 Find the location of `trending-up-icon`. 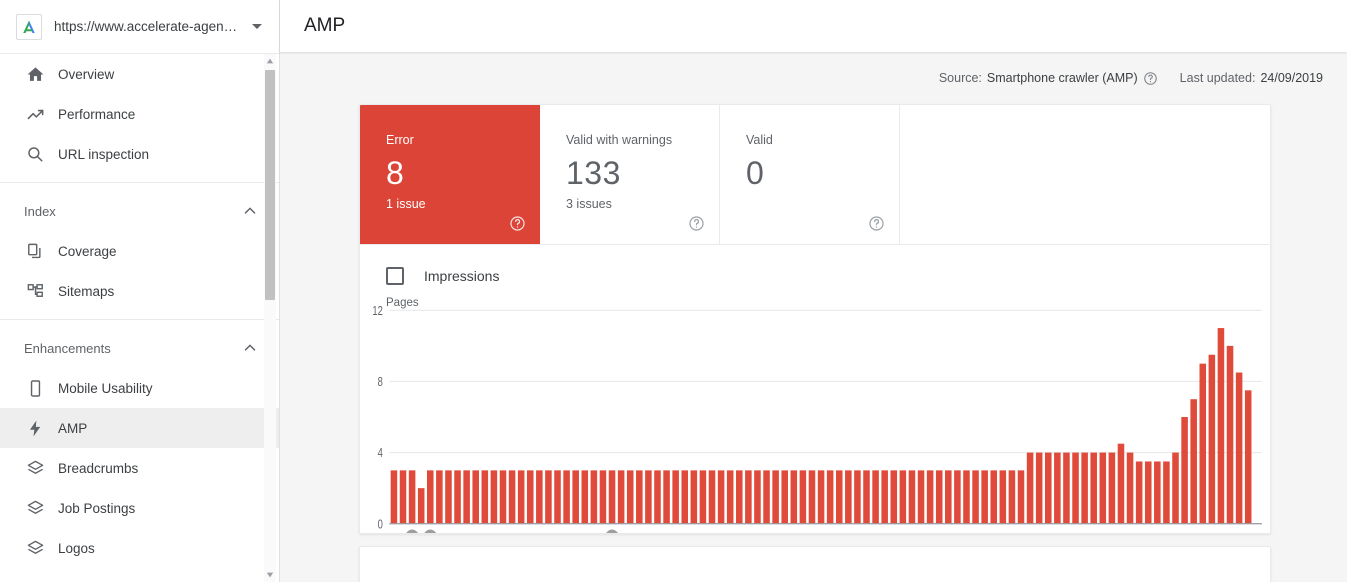

trending-up-icon is located at coordinates (35, 114).